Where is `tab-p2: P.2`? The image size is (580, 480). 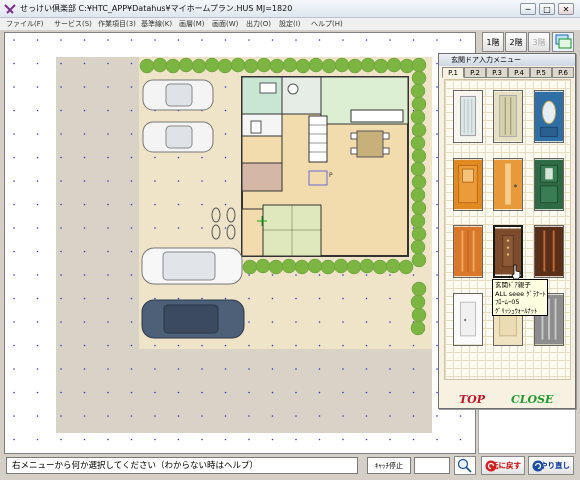
tab-p2: P.2 is located at coordinates (475, 72).